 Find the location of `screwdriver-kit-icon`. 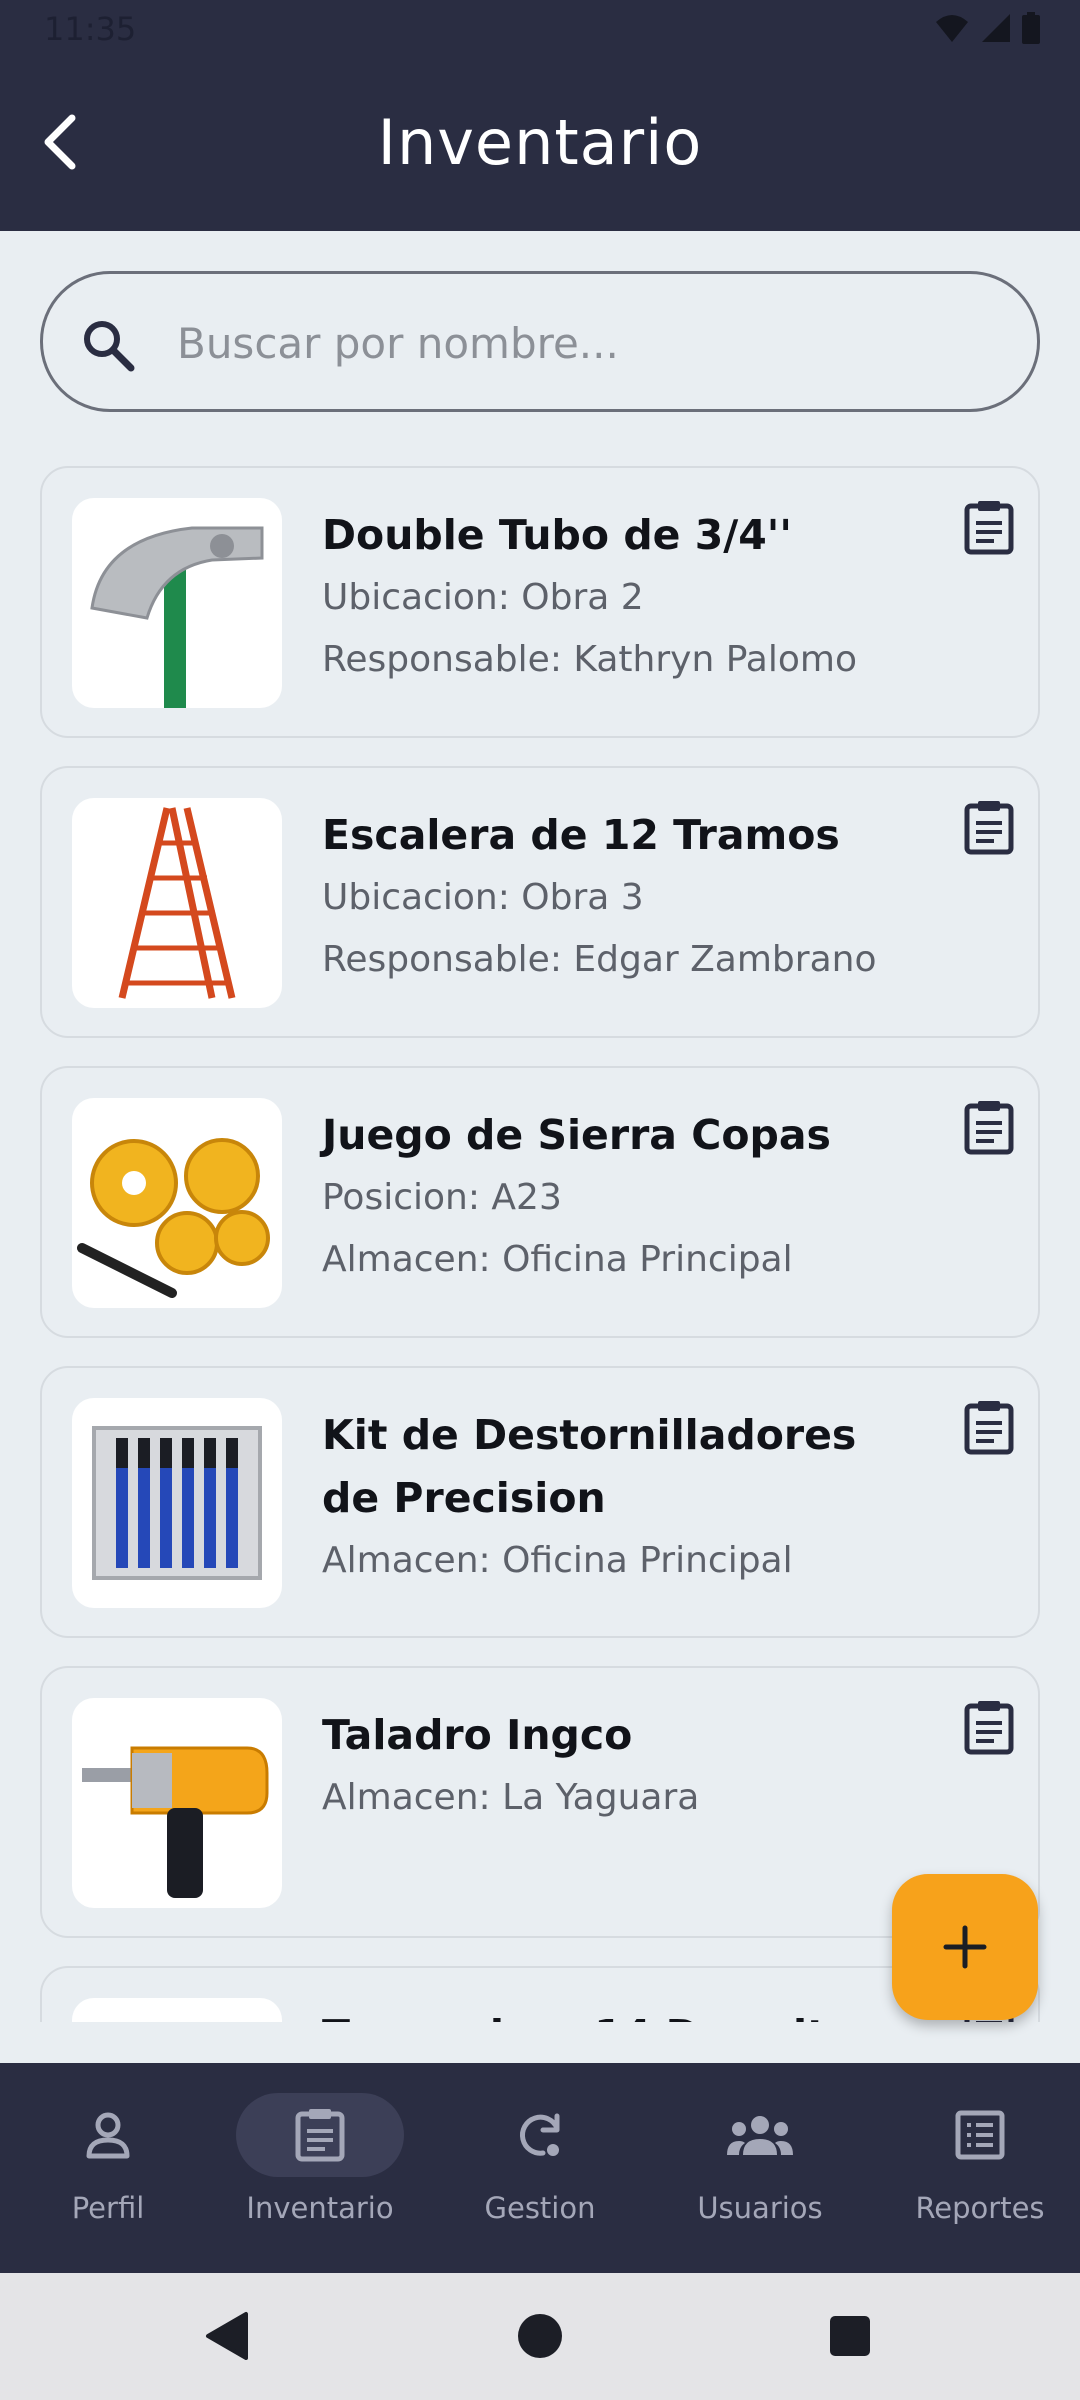

screwdriver-kit-icon is located at coordinates (177, 1503).